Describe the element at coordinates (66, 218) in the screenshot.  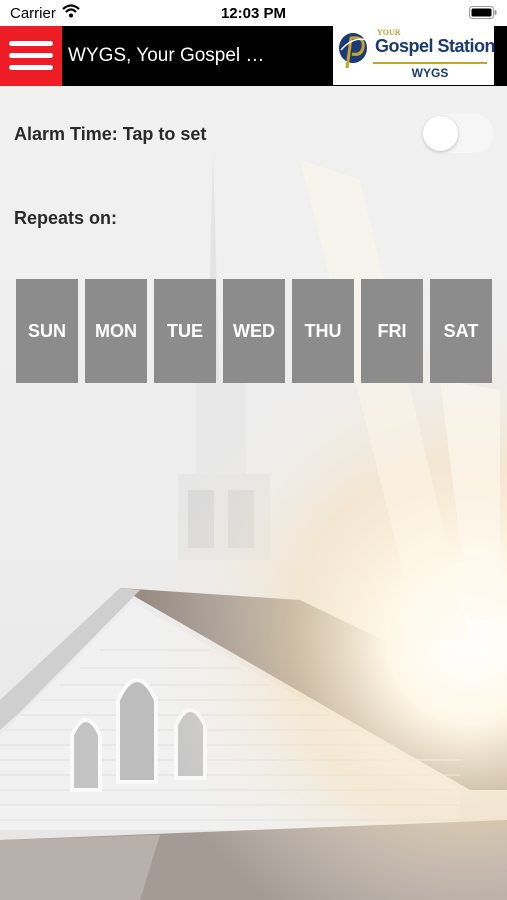
I see `repeats-label: Repeats on:` at that location.